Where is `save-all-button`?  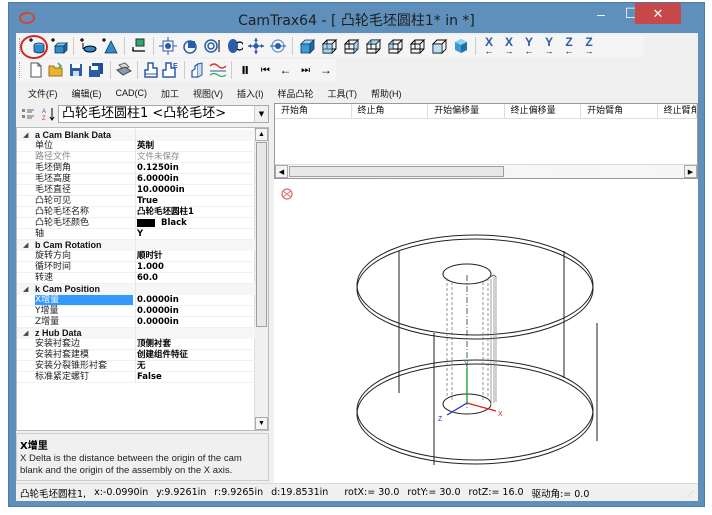 save-all-button is located at coordinates (96, 70).